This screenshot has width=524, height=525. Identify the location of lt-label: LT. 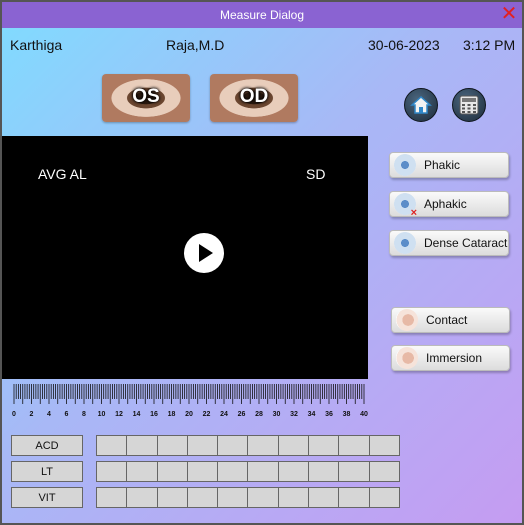
(47, 471).